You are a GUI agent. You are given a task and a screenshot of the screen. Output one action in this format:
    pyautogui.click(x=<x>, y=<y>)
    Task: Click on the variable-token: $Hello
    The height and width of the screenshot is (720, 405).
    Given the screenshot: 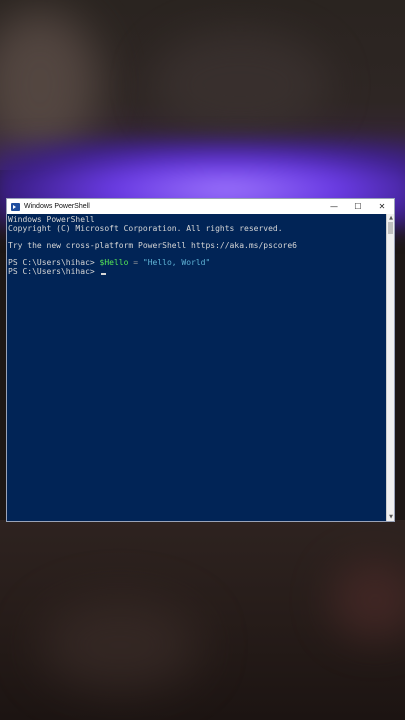 What is the action you would take?
    pyautogui.click(x=114, y=262)
    